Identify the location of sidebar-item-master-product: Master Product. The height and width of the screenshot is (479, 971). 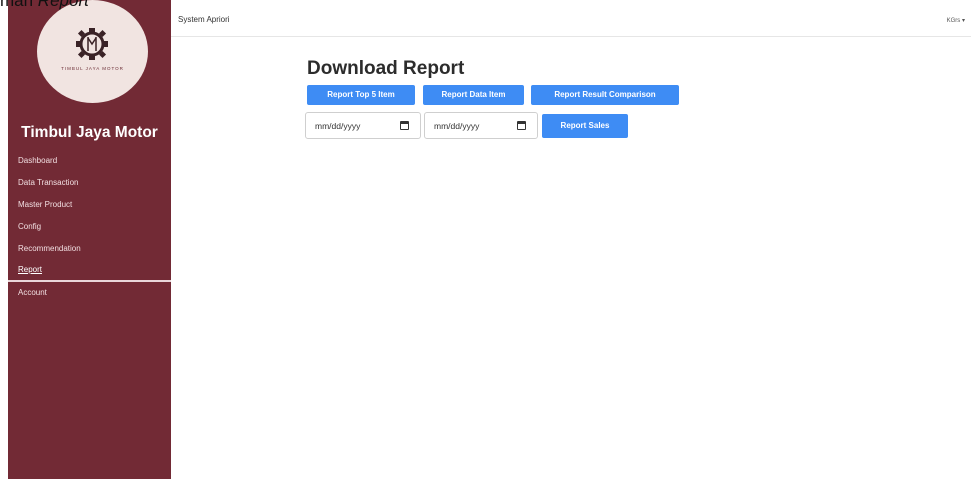
(89, 205).